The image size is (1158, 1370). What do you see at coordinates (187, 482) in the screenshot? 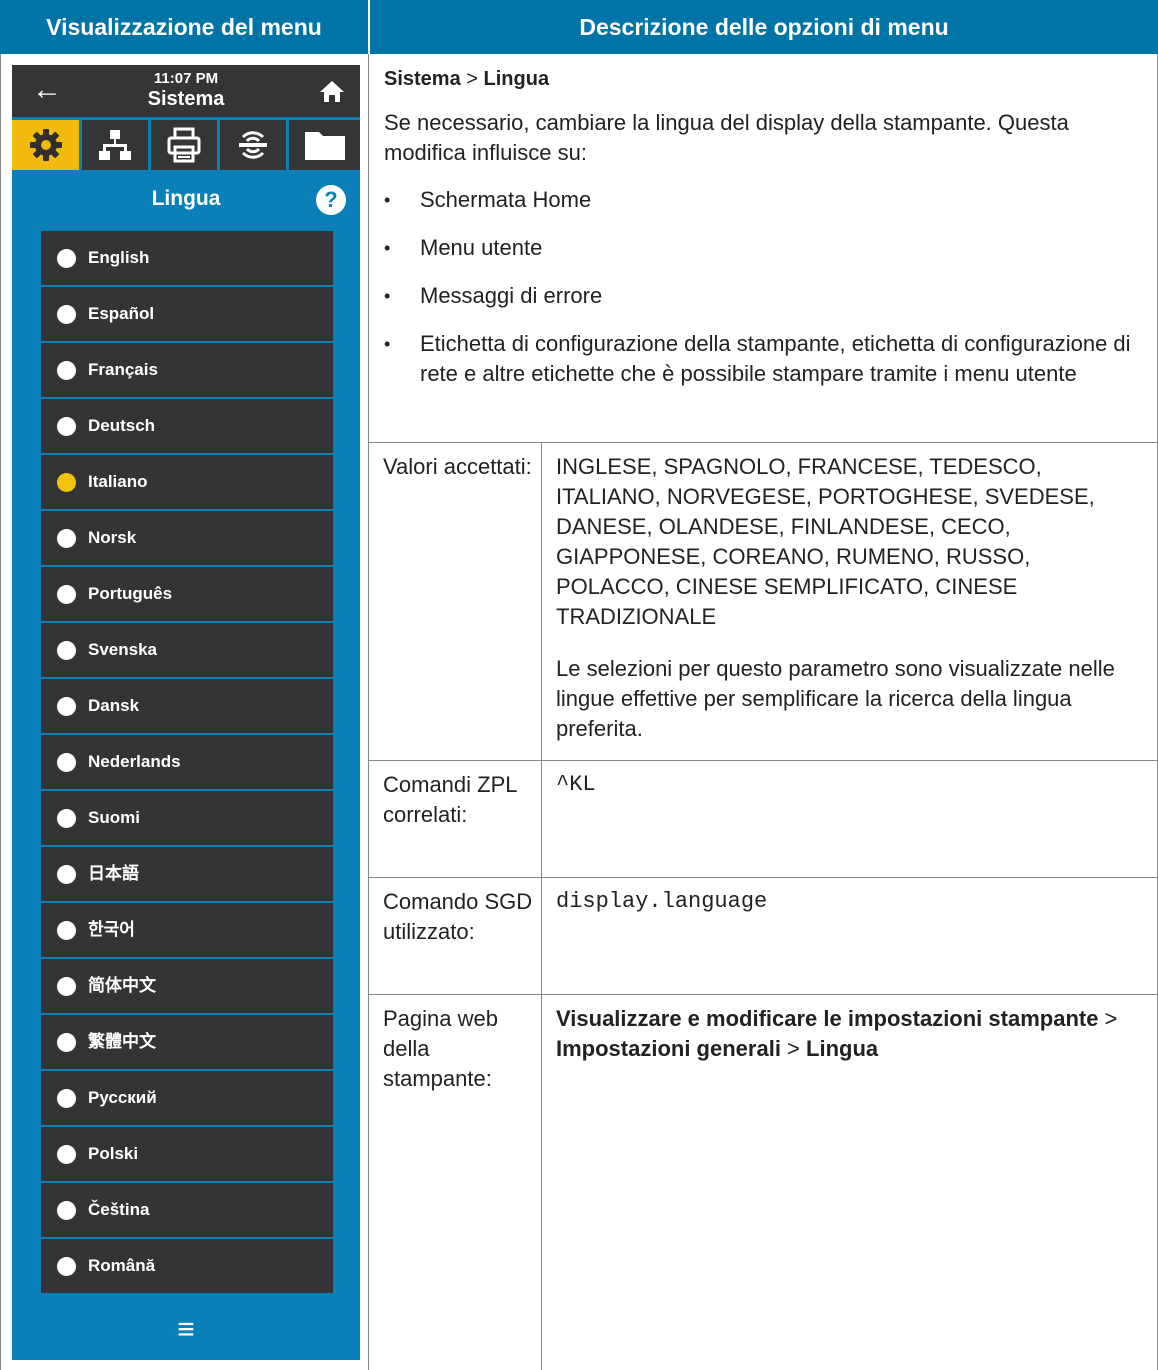
I see `language-option: Italiano` at bounding box center [187, 482].